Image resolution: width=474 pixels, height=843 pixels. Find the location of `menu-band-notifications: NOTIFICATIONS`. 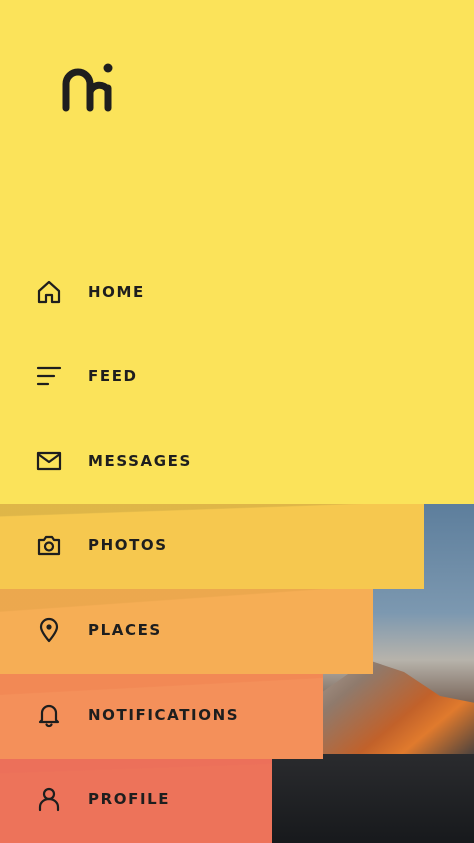

menu-band-notifications: NOTIFICATIONS is located at coordinates (161, 716).